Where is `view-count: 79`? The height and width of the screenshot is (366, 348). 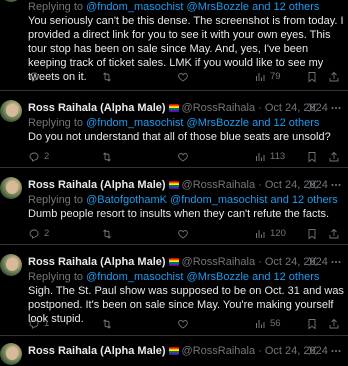
view-count: 79 is located at coordinates (275, 76).